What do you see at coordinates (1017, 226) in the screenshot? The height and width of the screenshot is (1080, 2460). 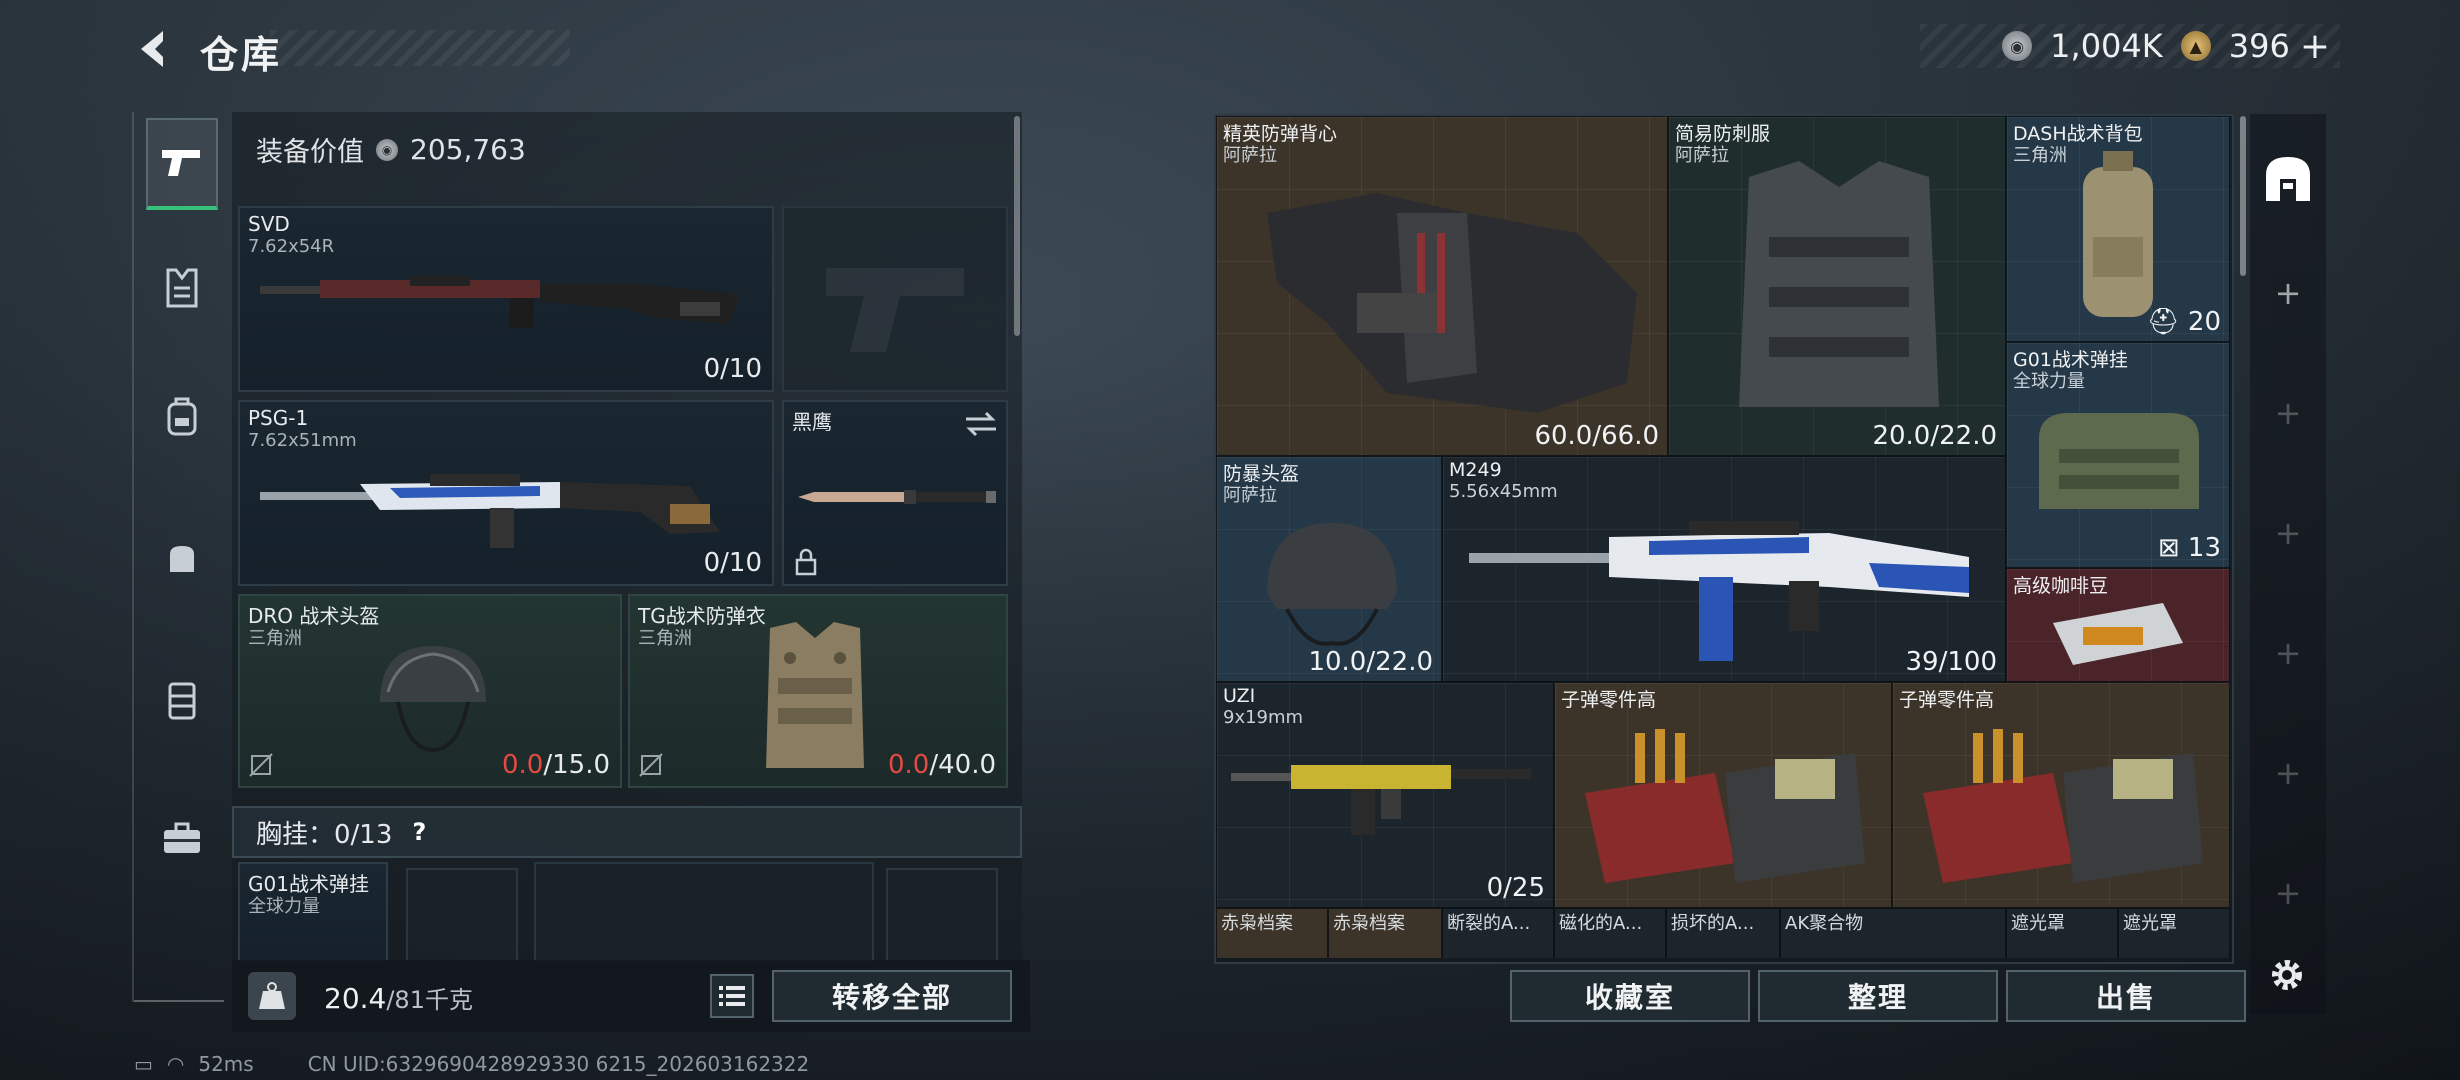 I see `equipment-scrollbar` at bounding box center [1017, 226].